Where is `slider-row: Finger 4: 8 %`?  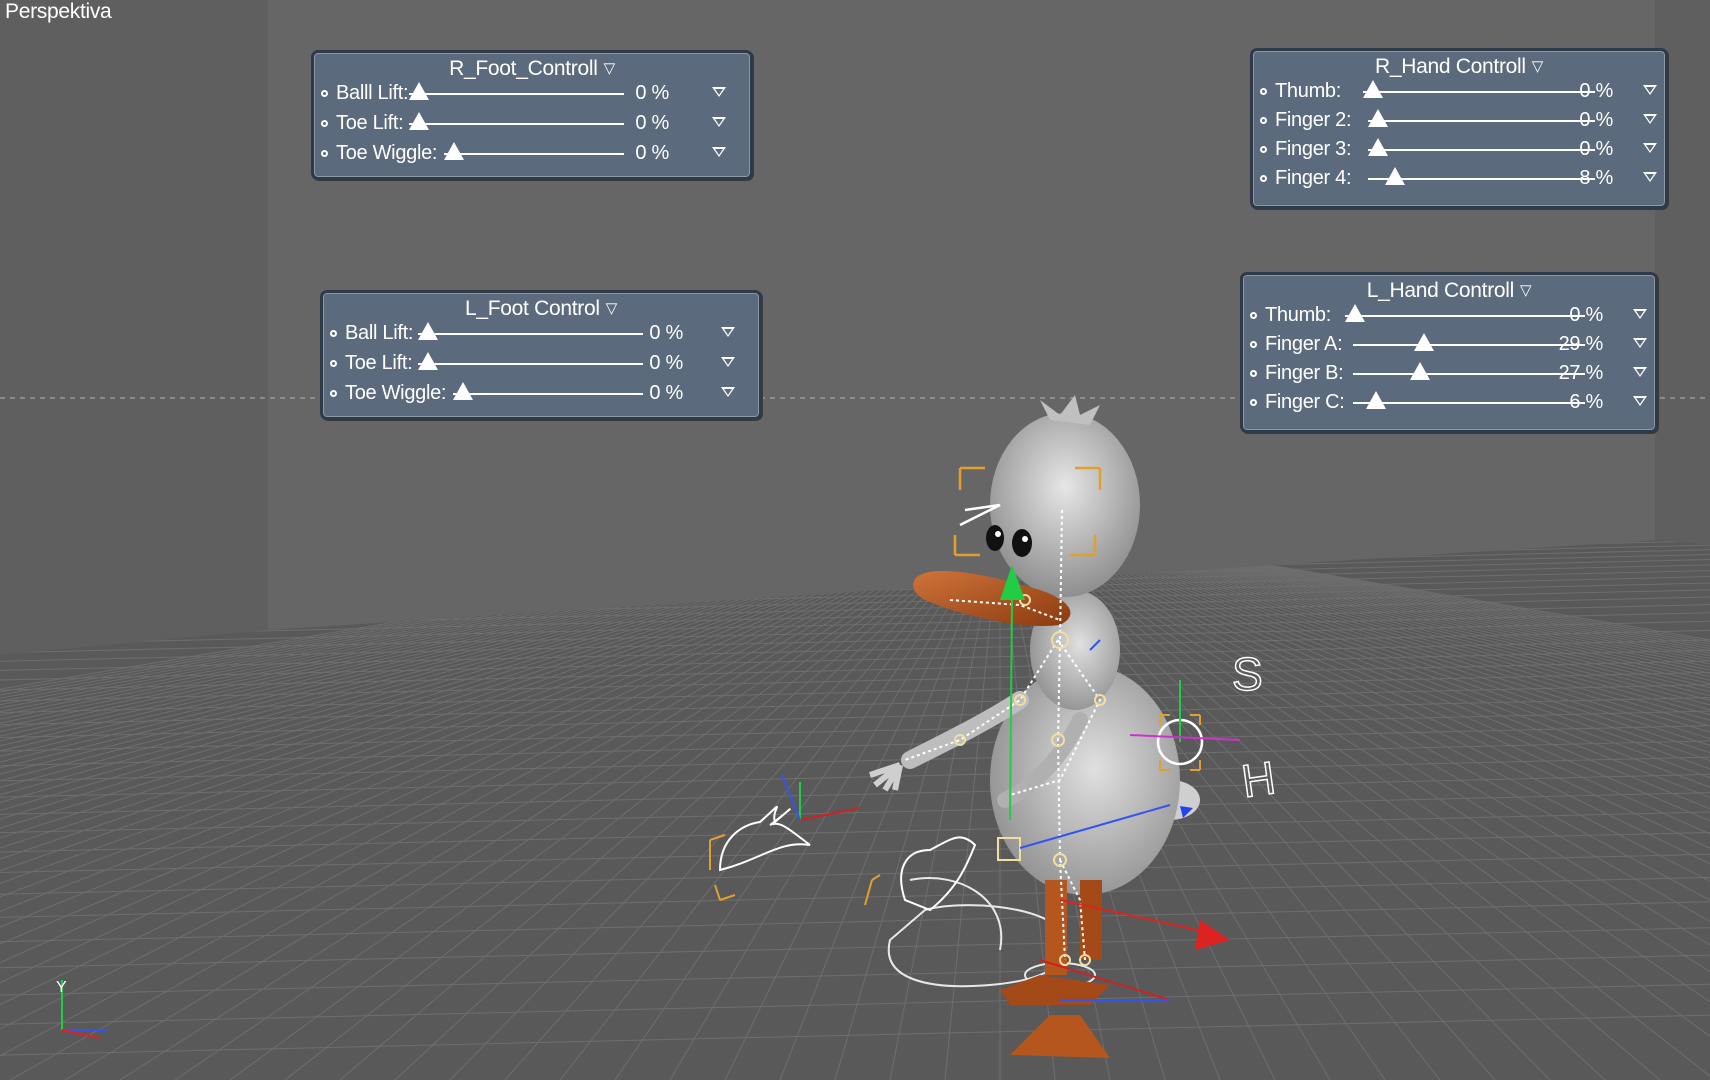 slider-row: Finger 4: 8 % is located at coordinates (1459, 180).